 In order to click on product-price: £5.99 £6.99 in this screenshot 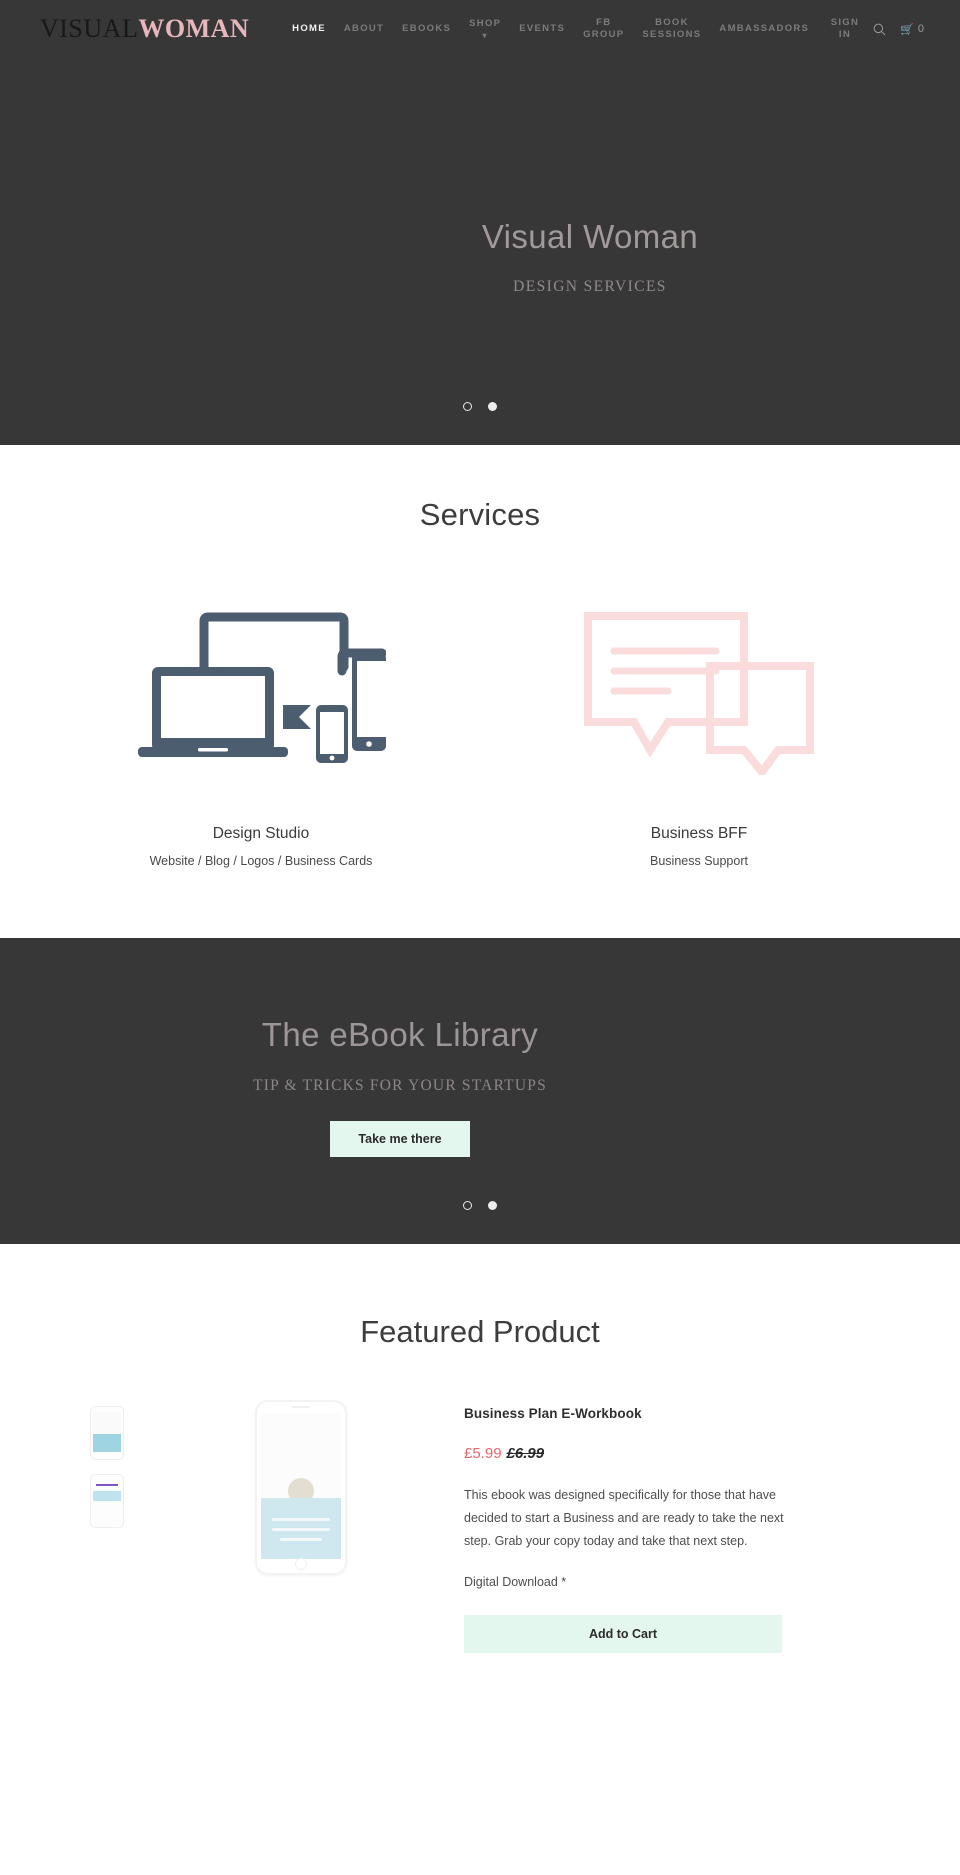, I will do `click(650, 1453)`.